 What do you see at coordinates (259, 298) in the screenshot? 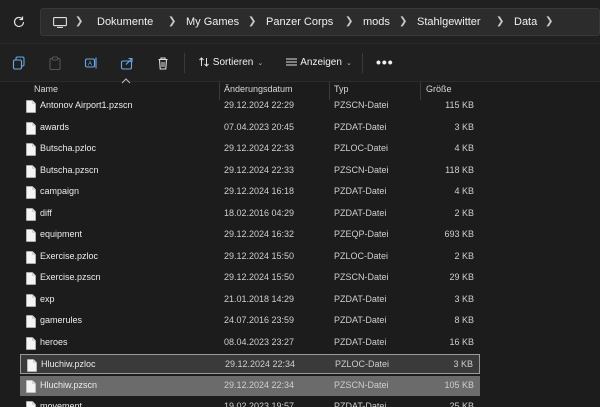
I see `file-modified-date: 21.01.2018 14:29` at bounding box center [259, 298].